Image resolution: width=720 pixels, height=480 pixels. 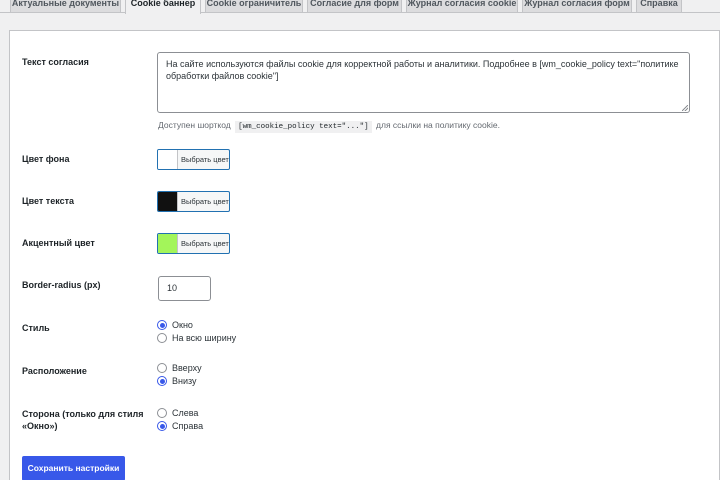 I want to click on bg-color-button-label: Выбрать цвет, so click(x=205, y=159).